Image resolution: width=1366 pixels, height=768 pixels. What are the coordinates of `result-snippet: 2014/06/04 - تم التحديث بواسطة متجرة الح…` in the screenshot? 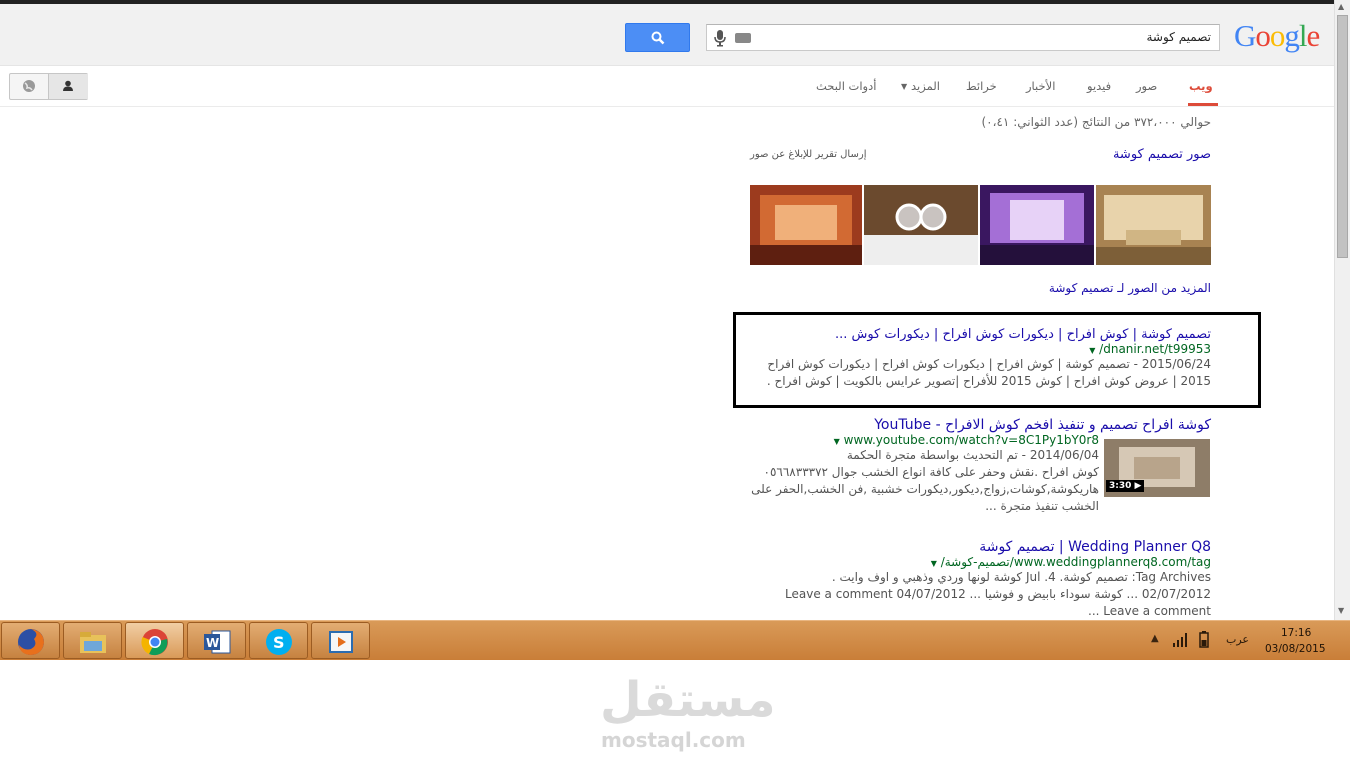 It's located at (972, 455).